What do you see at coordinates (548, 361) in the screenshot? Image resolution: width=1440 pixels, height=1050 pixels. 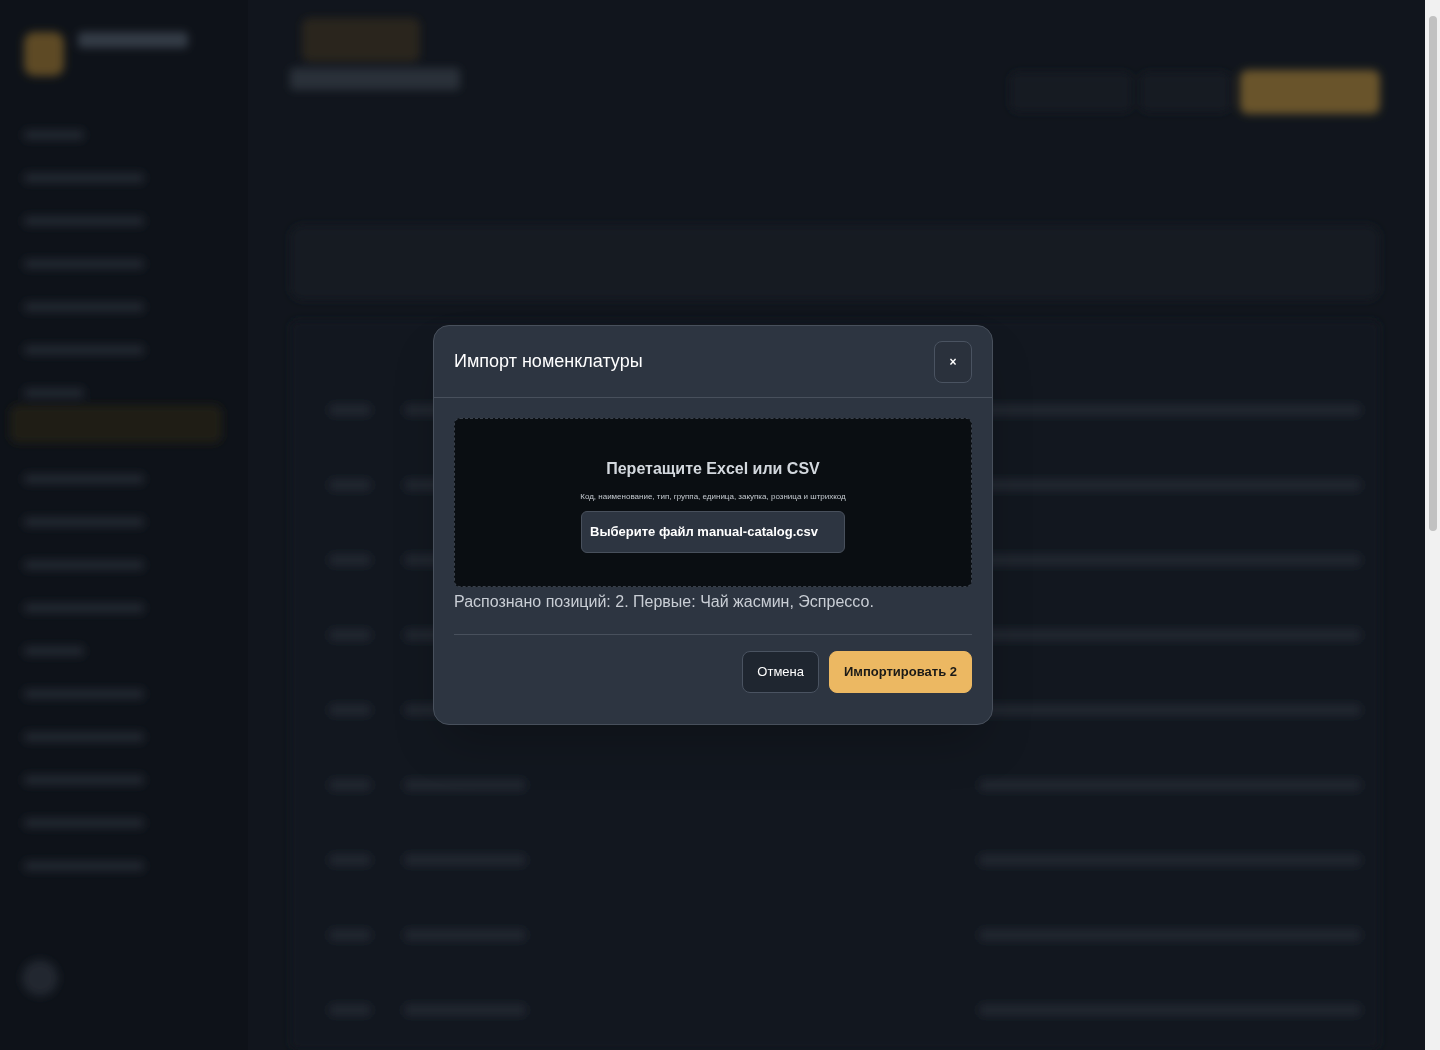 I see `dialog-title: Импорт номенклатуры` at bounding box center [548, 361].